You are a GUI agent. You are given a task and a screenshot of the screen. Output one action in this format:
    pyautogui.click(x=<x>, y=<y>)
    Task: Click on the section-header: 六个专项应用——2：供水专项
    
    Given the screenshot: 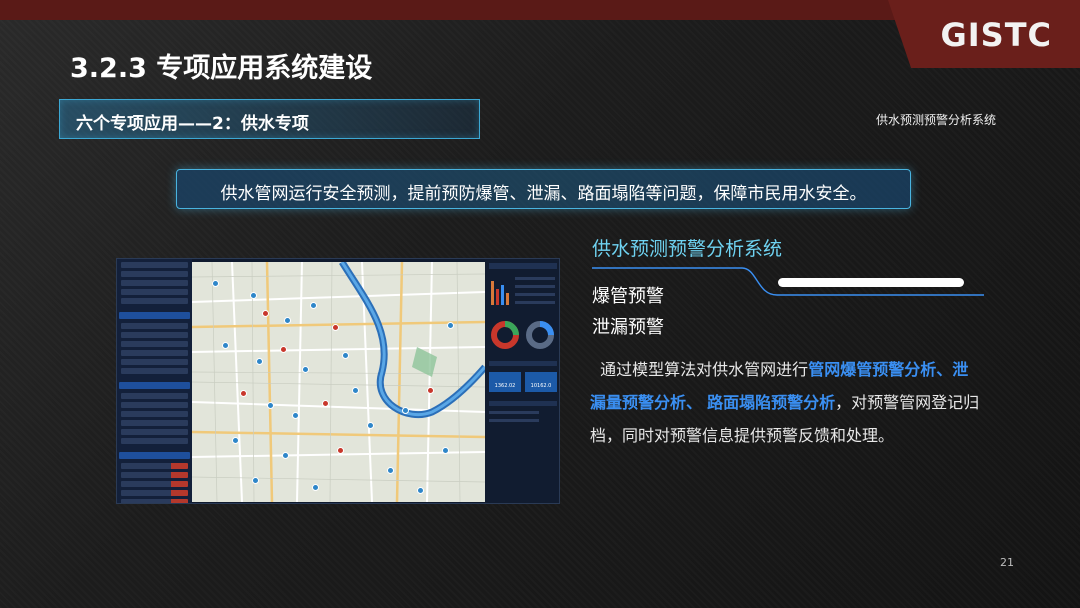 What is the action you would take?
    pyautogui.click(x=269, y=119)
    